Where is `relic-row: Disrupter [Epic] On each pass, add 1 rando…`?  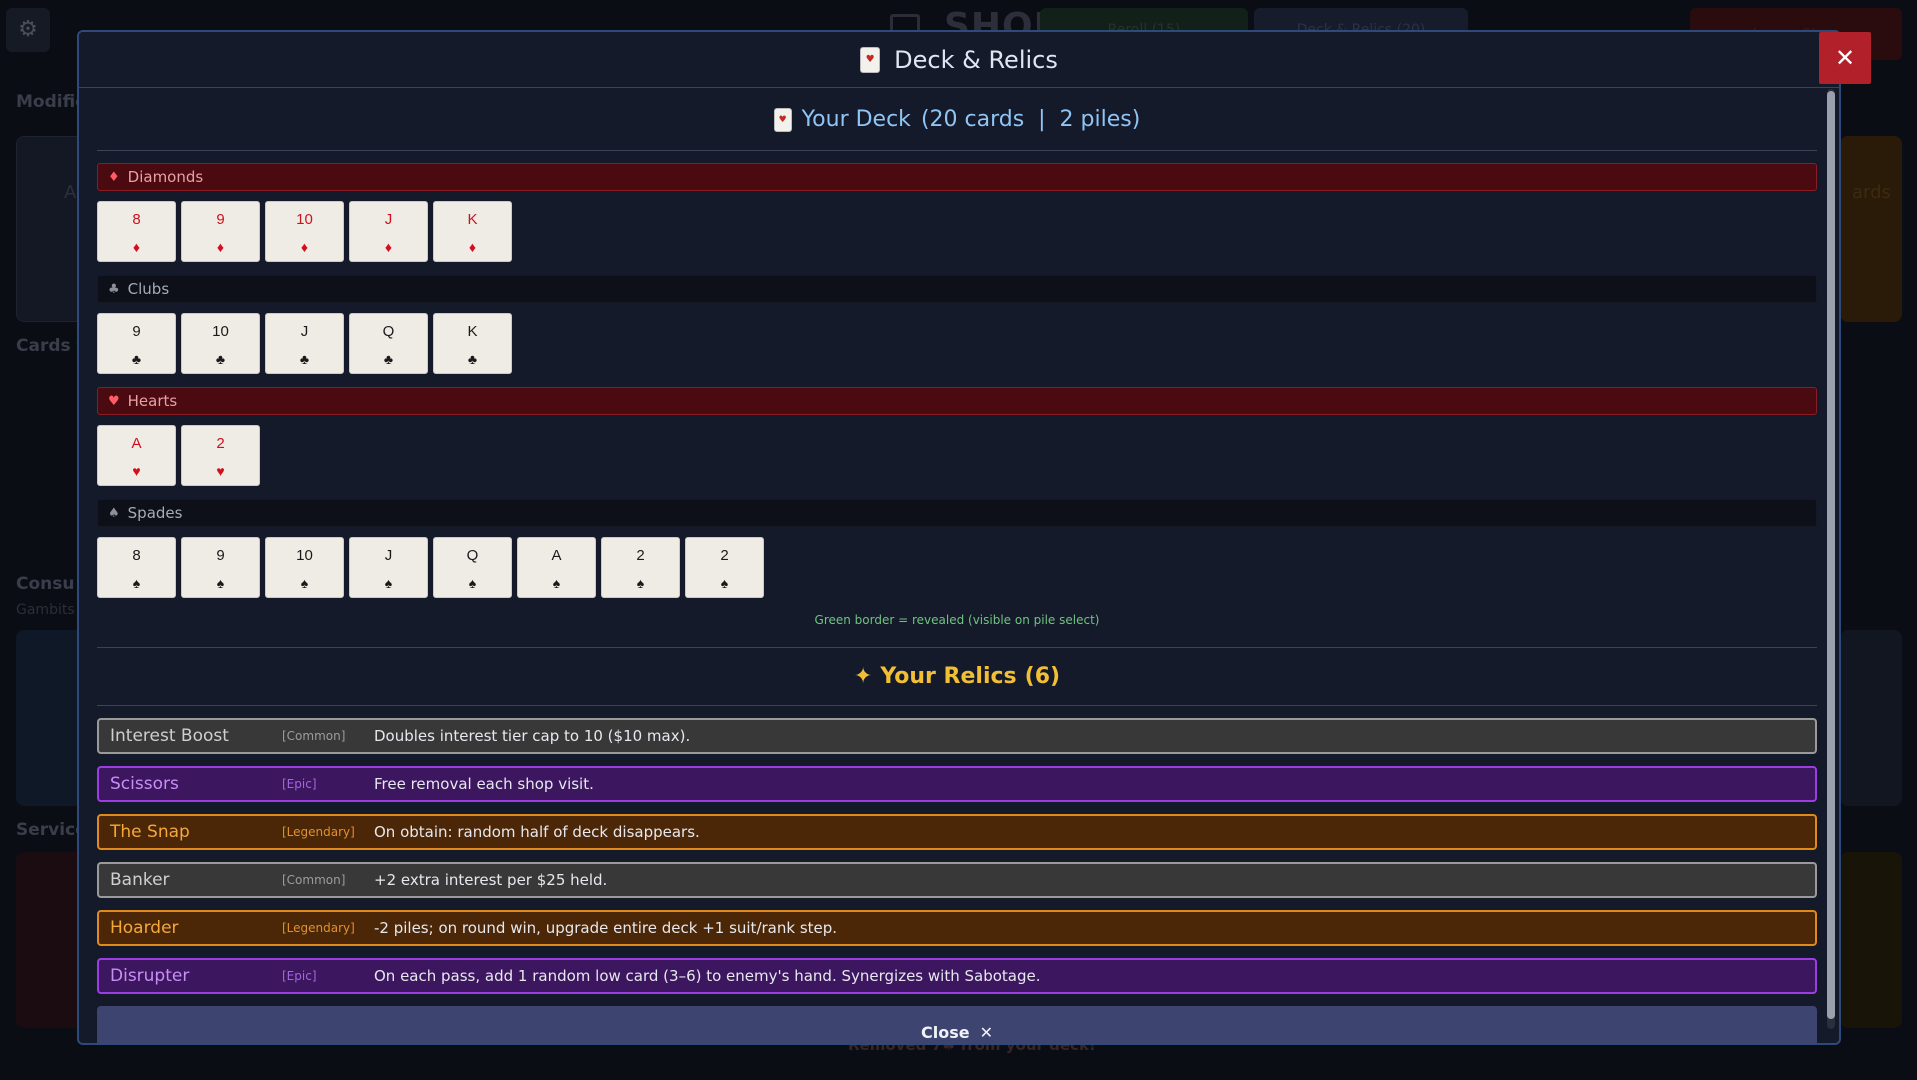 relic-row: Disrupter [Epic] On each pass, add 1 rando… is located at coordinates (957, 976).